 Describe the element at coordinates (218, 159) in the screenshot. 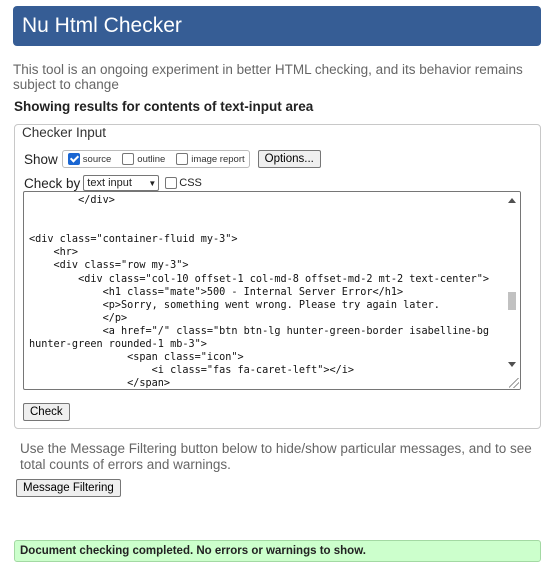

I see `image-report-label: image report` at that location.